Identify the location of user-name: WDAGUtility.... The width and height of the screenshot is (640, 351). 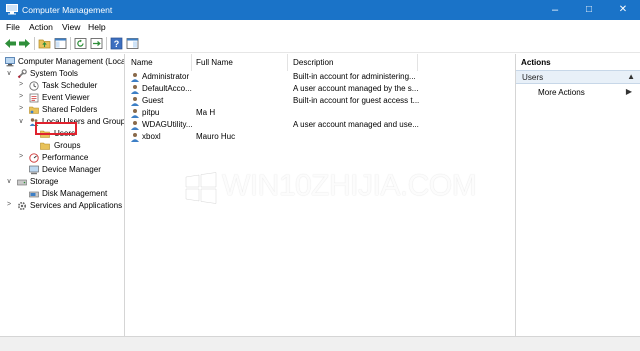
(167, 124).